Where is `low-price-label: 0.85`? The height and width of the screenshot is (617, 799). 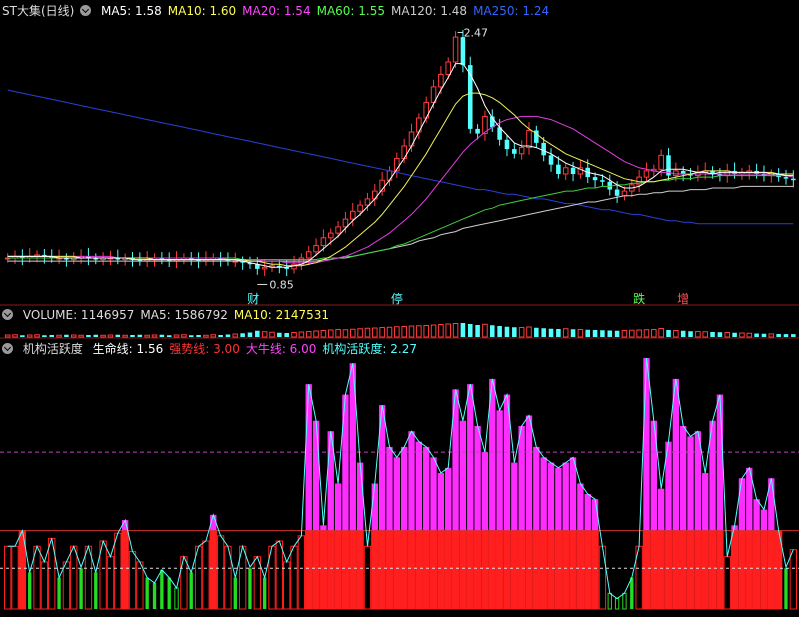 low-price-label: 0.85 is located at coordinates (281, 284).